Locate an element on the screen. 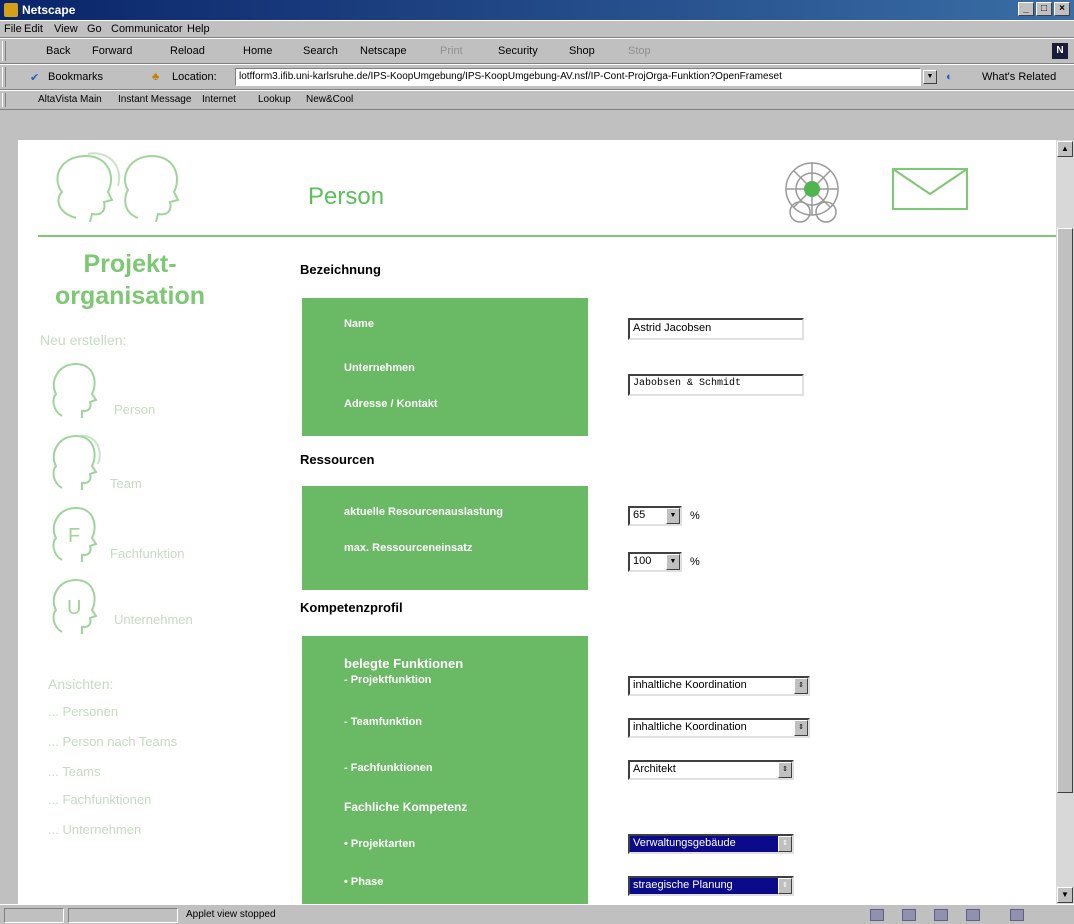 The width and height of the screenshot is (1074, 924). navigation-wheel-icon is located at coordinates (812, 189).